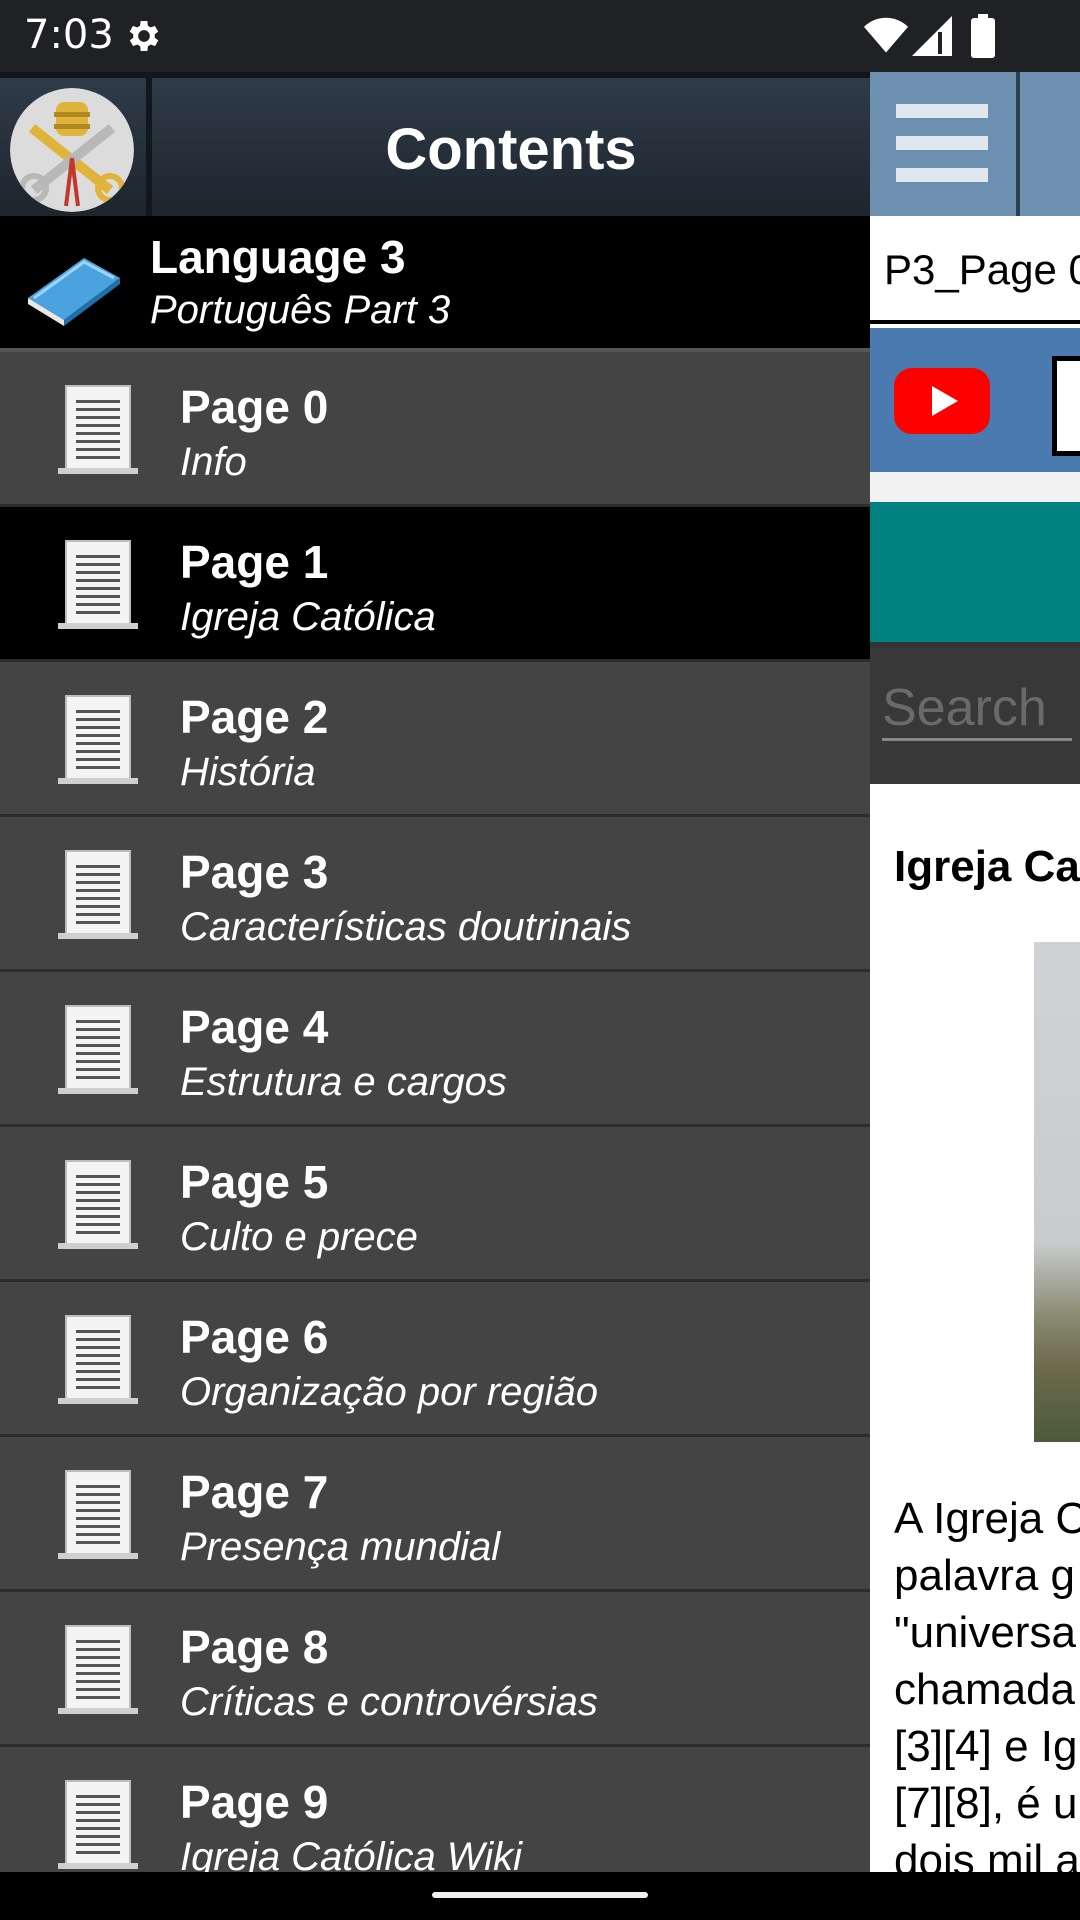  I want to click on page-label: P3_Page 0, so click(975, 270).